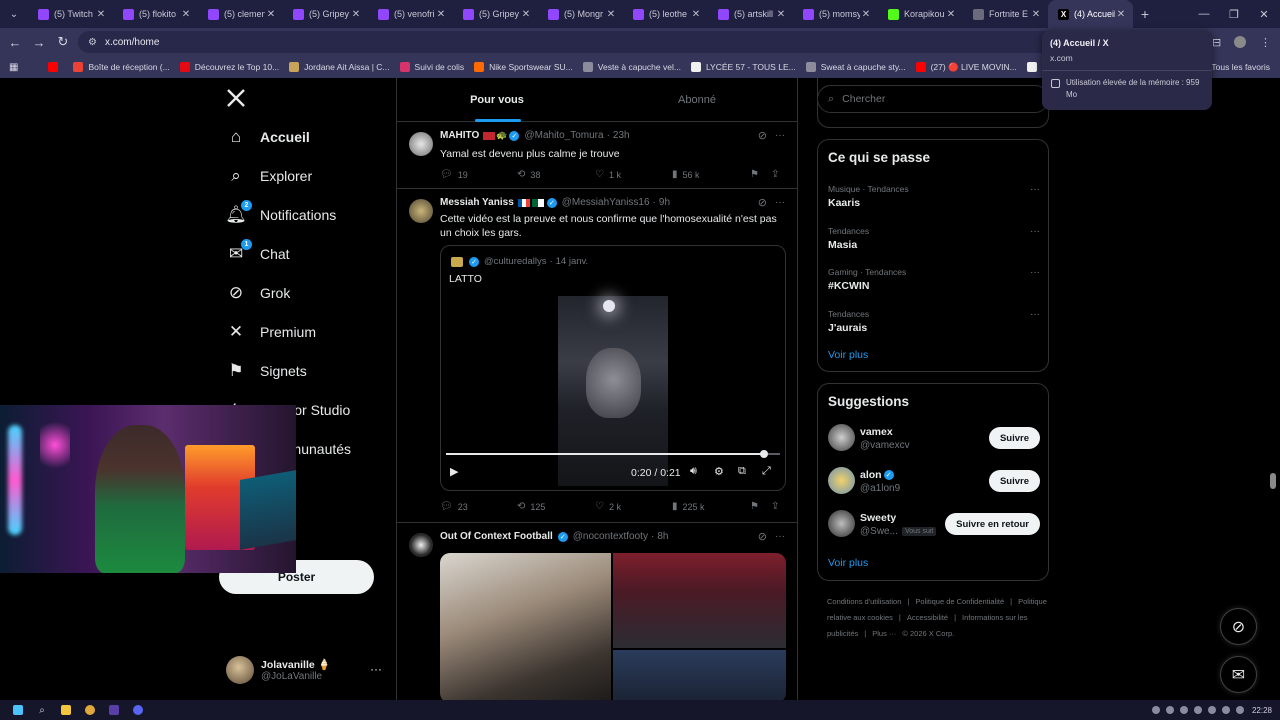 The image size is (1280, 720). I want to click on settings-icon: ⚙, so click(719, 471).